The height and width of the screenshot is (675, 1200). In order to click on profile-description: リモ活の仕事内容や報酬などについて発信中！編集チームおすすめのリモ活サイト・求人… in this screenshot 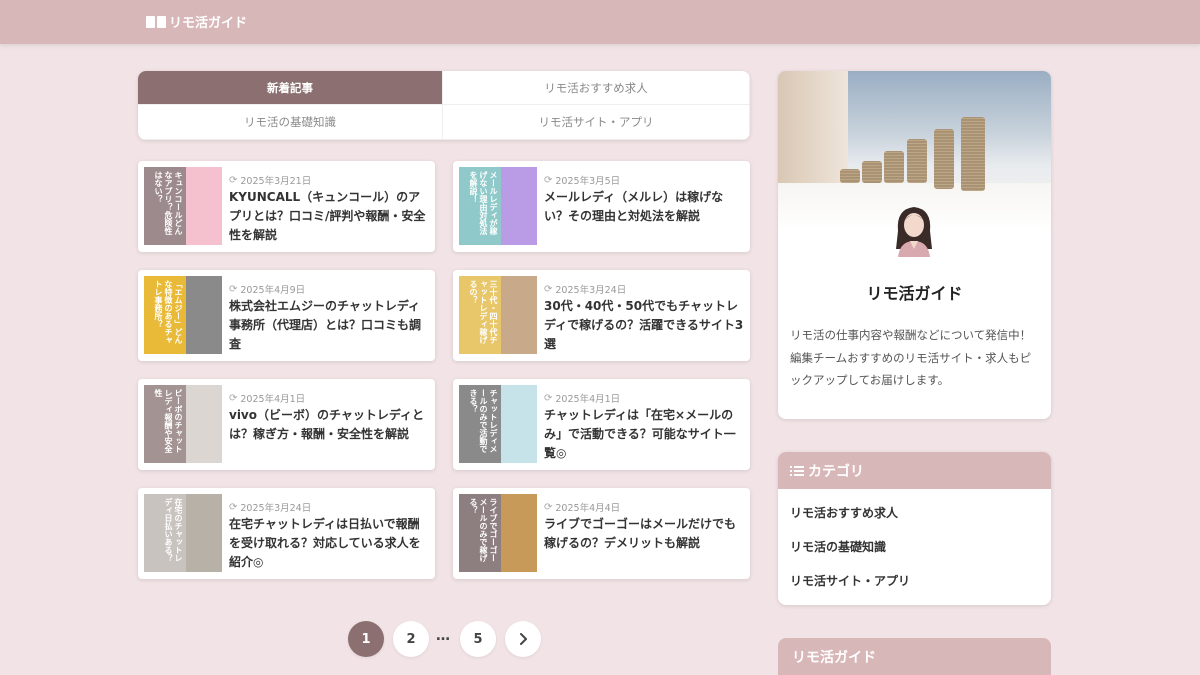, I will do `click(911, 357)`.